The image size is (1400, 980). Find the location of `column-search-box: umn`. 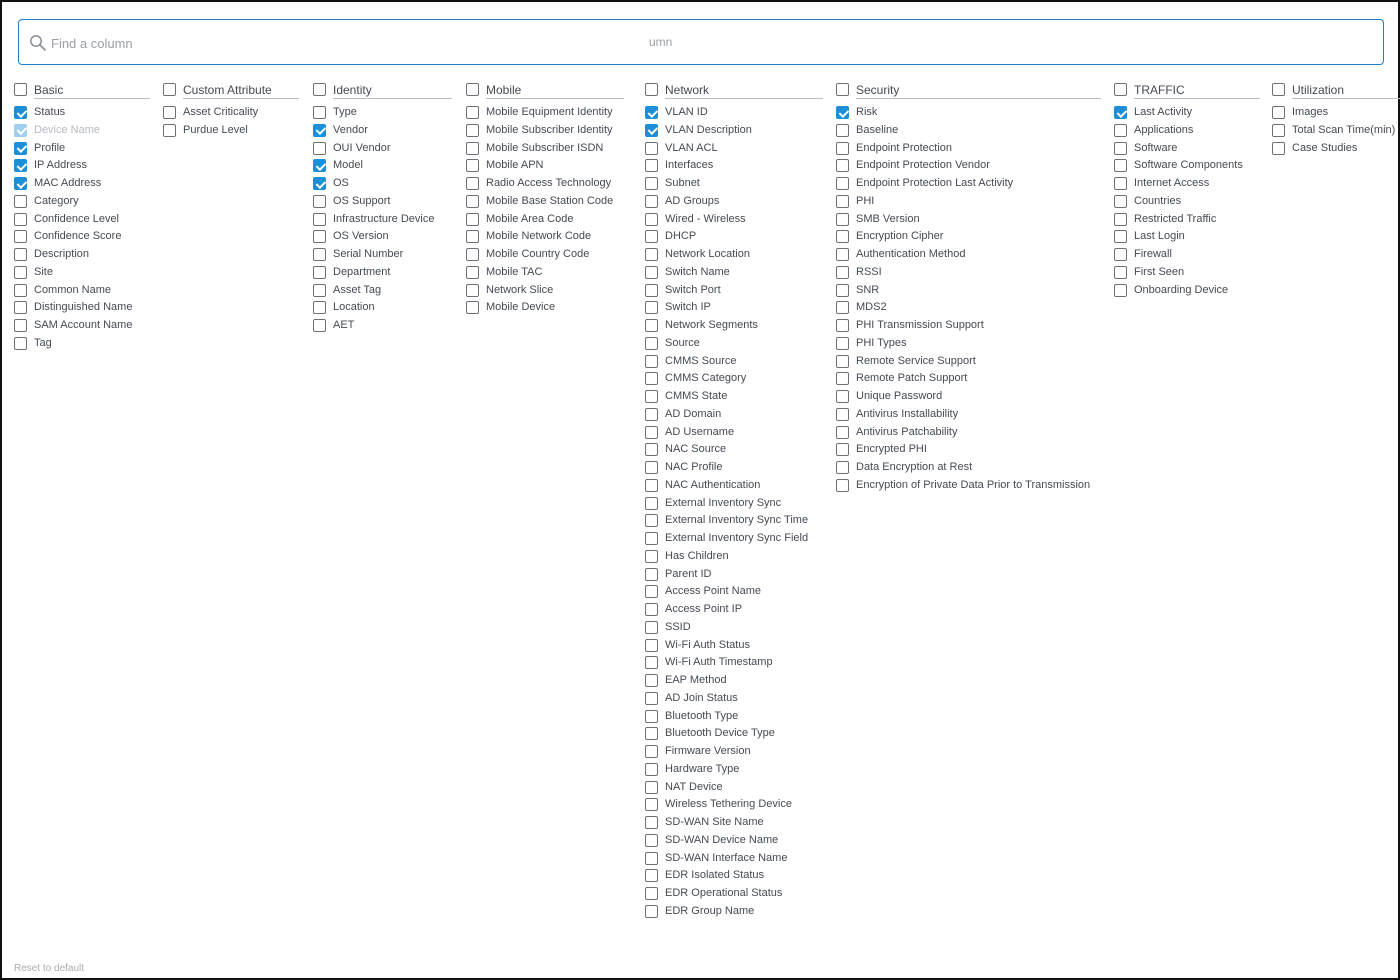

column-search-box: umn is located at coordinates (701, 42).